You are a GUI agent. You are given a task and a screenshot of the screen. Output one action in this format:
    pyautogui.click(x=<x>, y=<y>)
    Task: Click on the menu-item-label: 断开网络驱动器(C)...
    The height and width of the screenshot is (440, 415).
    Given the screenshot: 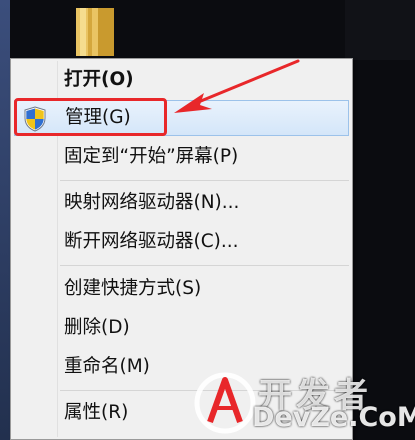 What is the action you would take?
    pyautogui.click(x=151, y=241)
    